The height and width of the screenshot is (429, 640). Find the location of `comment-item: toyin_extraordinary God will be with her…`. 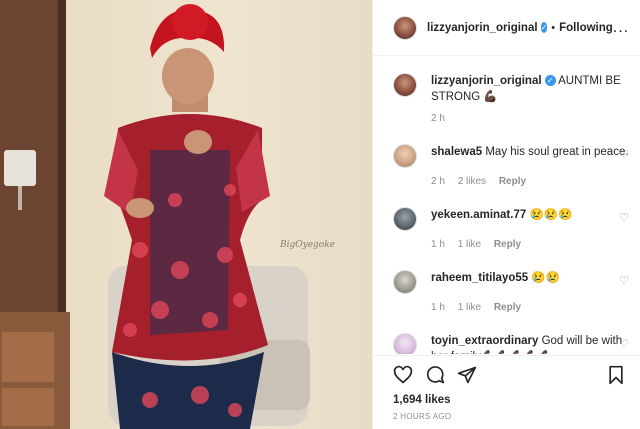

comment-item: toyin_extraordinary God will be with her… is located at coordinates (511, 343).